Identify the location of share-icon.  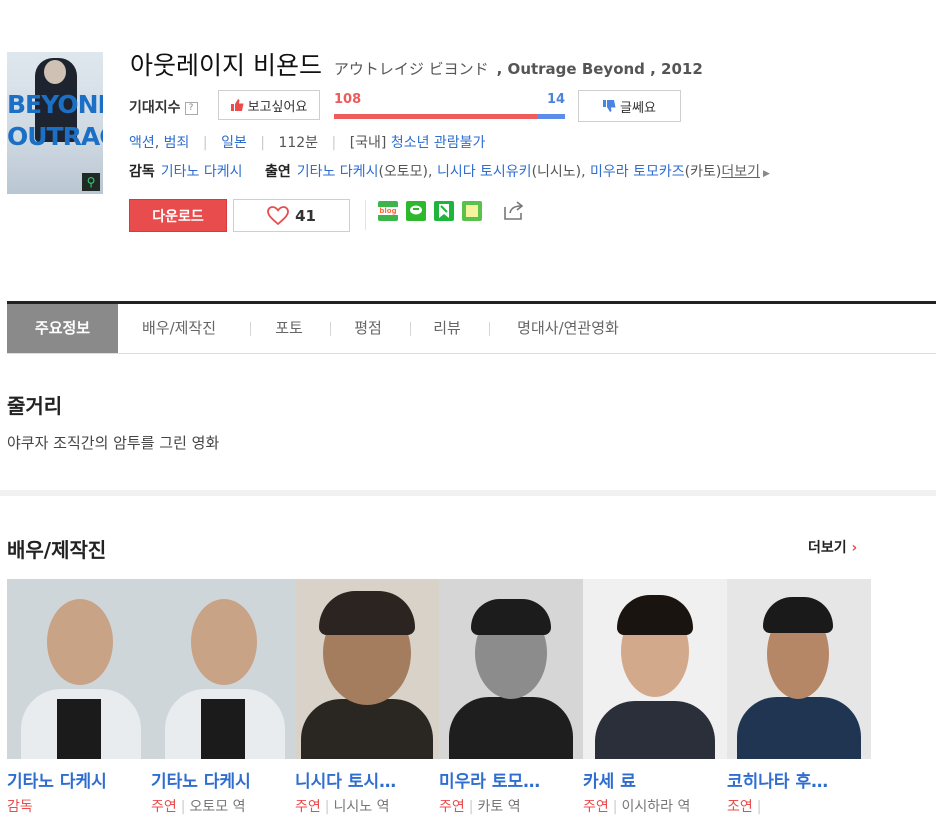
(514, 210).